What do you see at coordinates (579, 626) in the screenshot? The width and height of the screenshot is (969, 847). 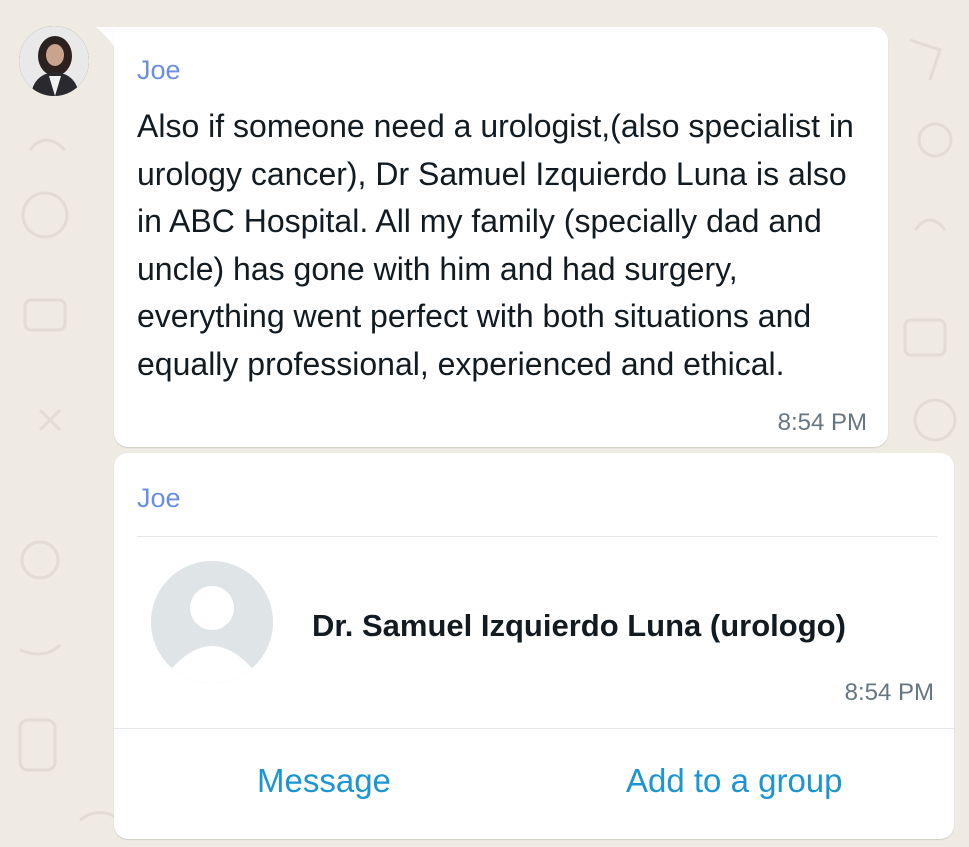 I see `contact-name: Dr. Samuel Izquierdo Luna (urologo)` at bounding box center [579, 626].